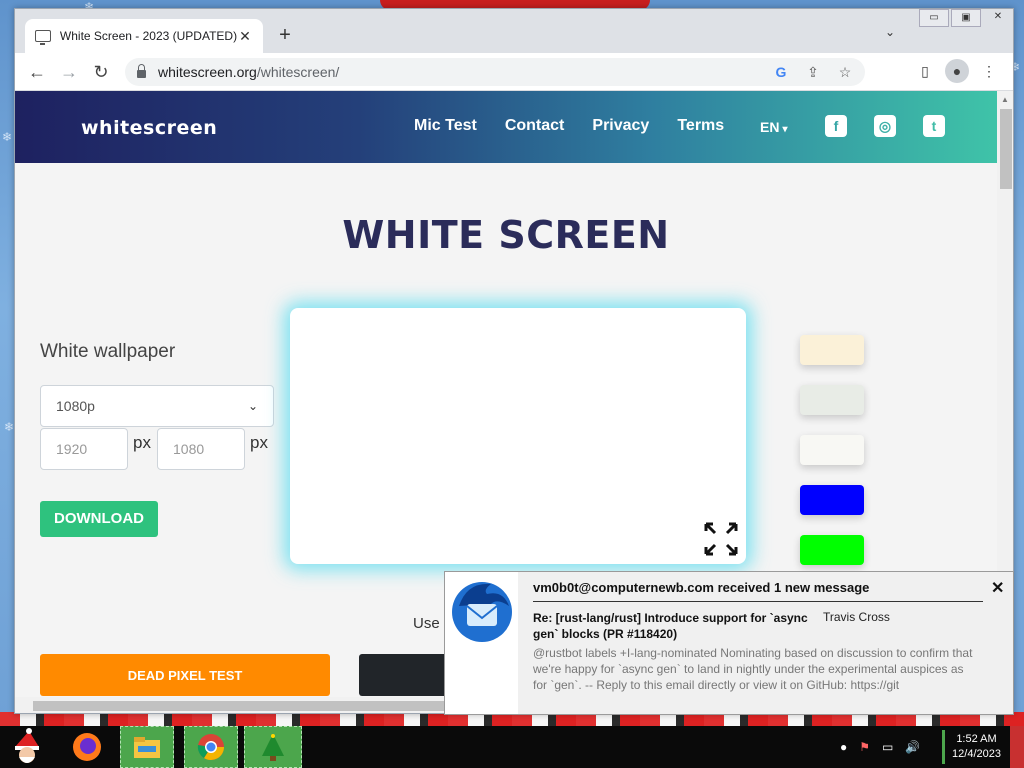  Describe the element at coordinates (245, 36) in the screenshot. I see `tab-close-icon: ✕` at that location.